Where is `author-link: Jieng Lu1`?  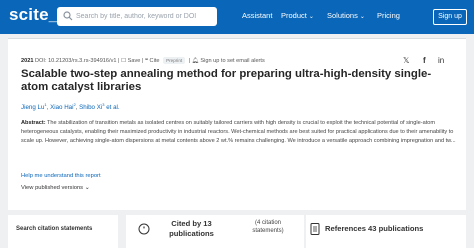 author-link: Jieng Lu1 is located at coordinates (34, 106).